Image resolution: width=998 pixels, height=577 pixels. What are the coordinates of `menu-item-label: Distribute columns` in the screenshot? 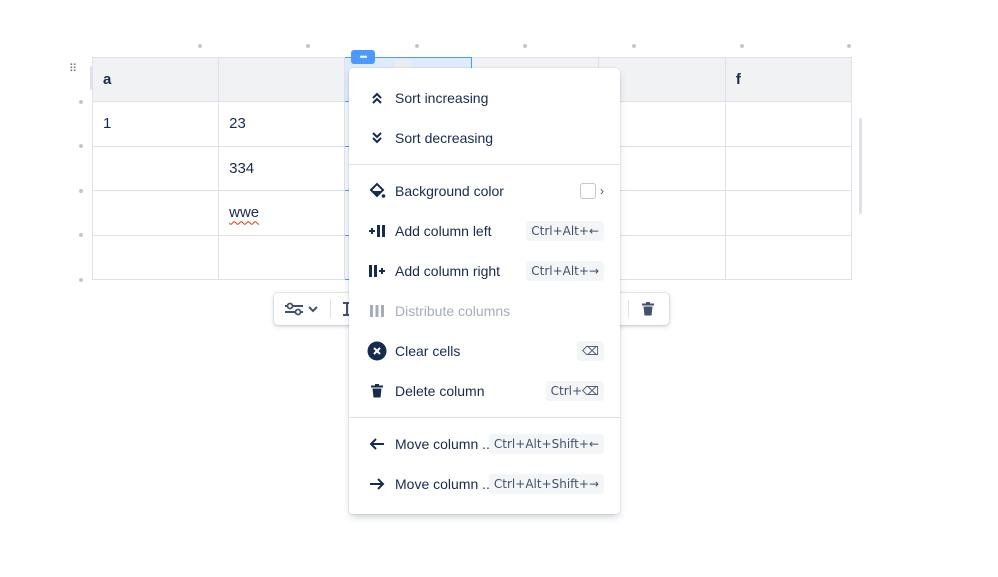 It's located at (453, 311).